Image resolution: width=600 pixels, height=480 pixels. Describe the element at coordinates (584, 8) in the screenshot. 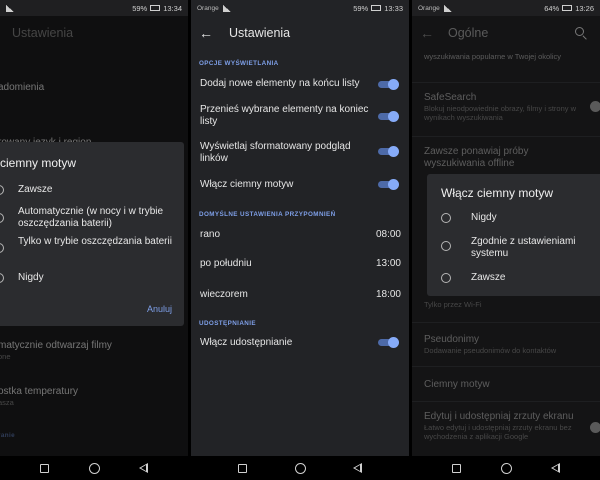

I see `clock: 13:26` at that location.